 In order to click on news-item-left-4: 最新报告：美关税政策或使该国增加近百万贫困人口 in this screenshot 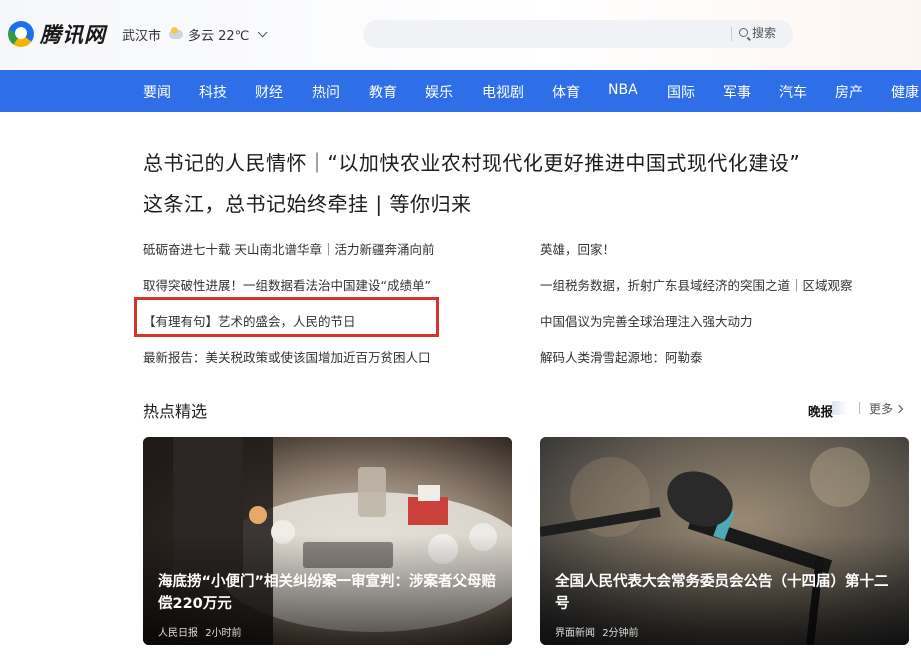, I will do `click(287, 356)`.